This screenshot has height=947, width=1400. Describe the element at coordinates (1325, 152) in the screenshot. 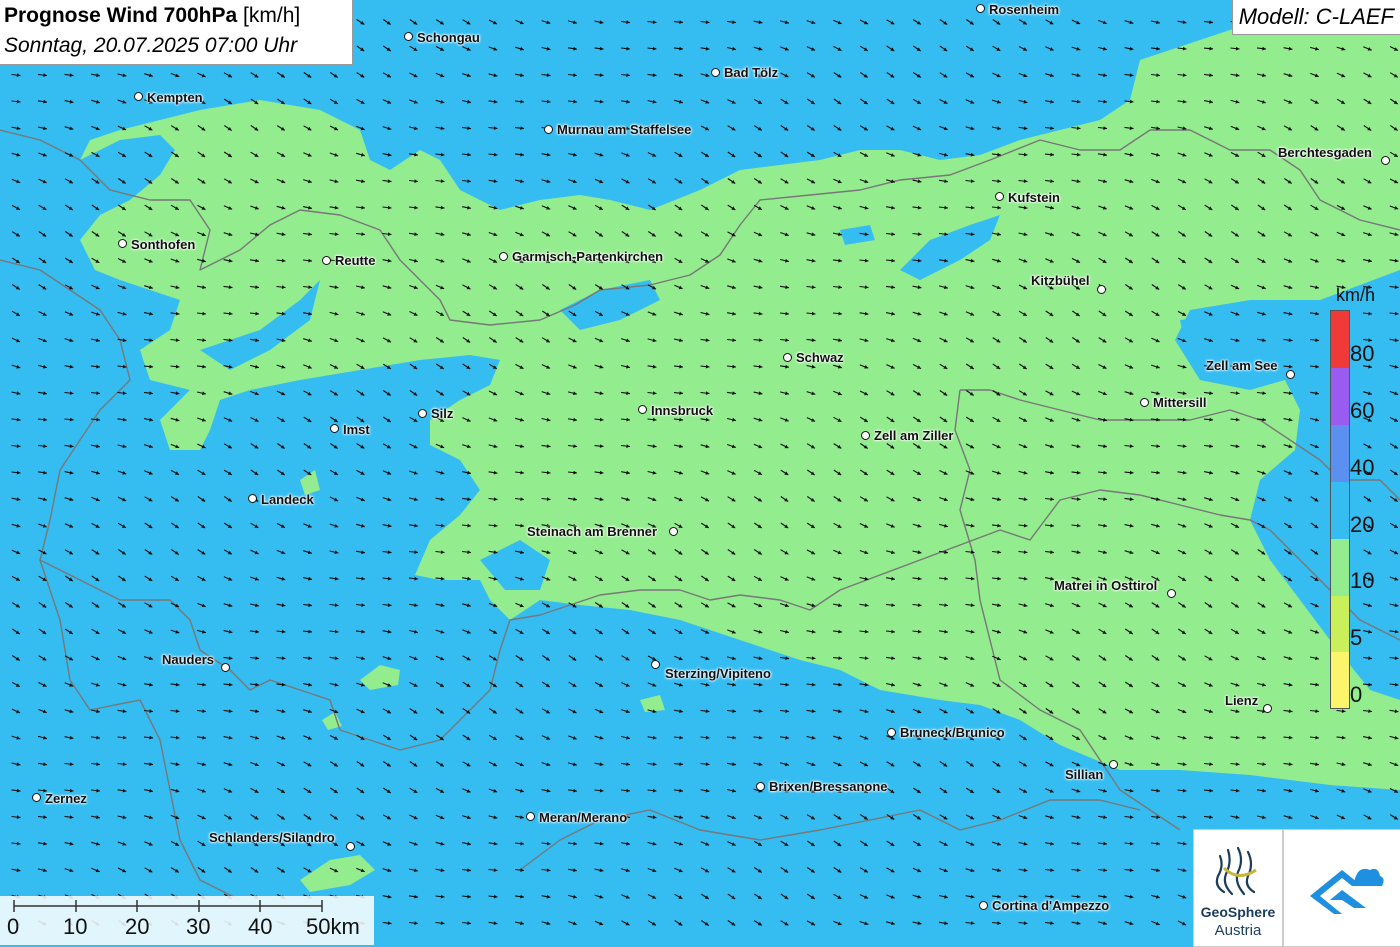

I see `city-label: Berchtesgaden` at that location.